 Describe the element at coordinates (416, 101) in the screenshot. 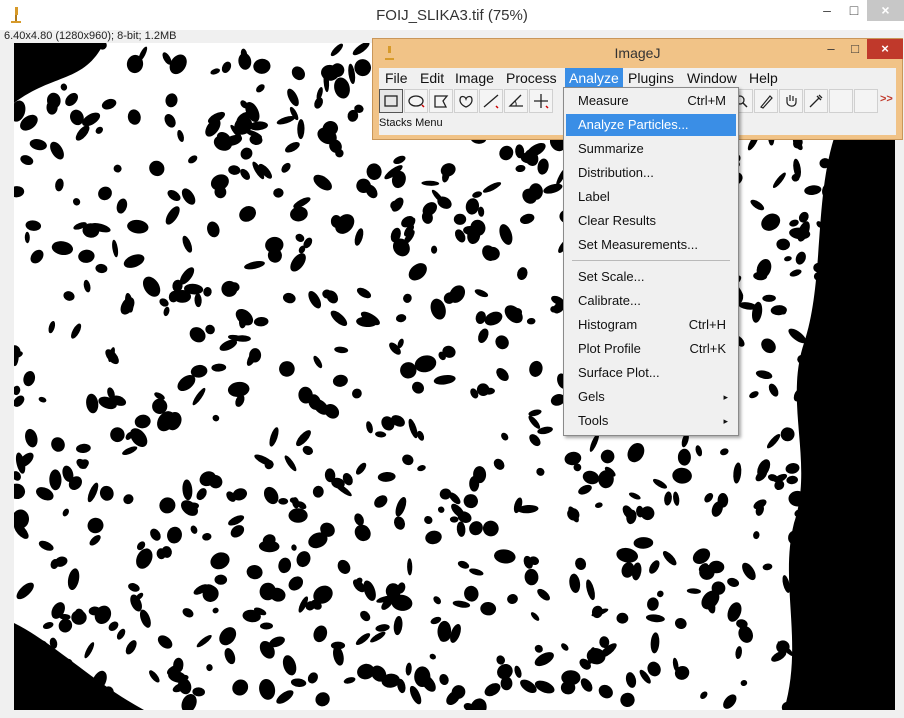

I see `oval-tool` at that location.